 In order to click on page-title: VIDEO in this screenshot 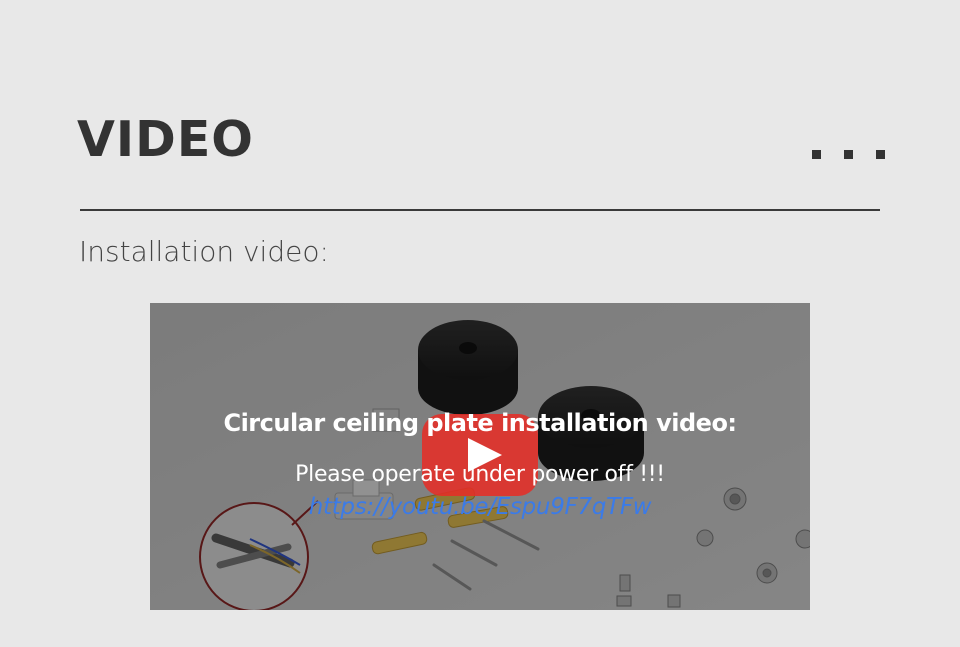, I will do `click(165, 139)`.